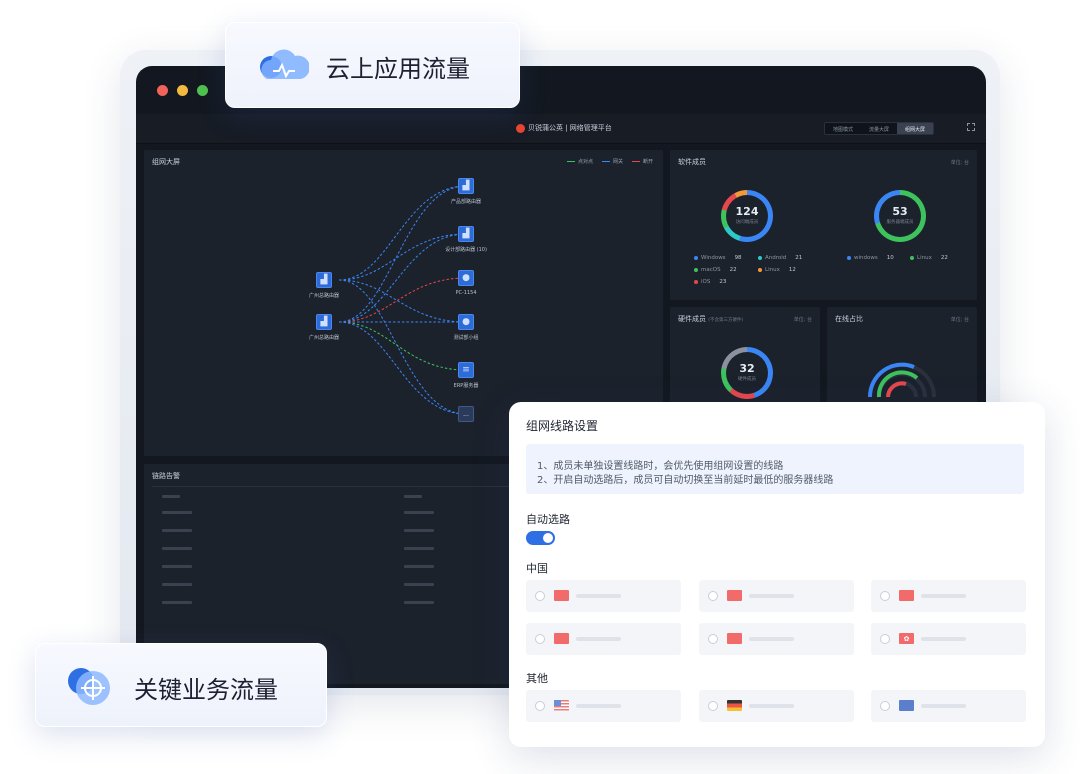 This screenshot has height=774, width=1080. Describe the element at coordinates (777, 270) in the screenshot. I see `os-item: Linux 12` at that location.